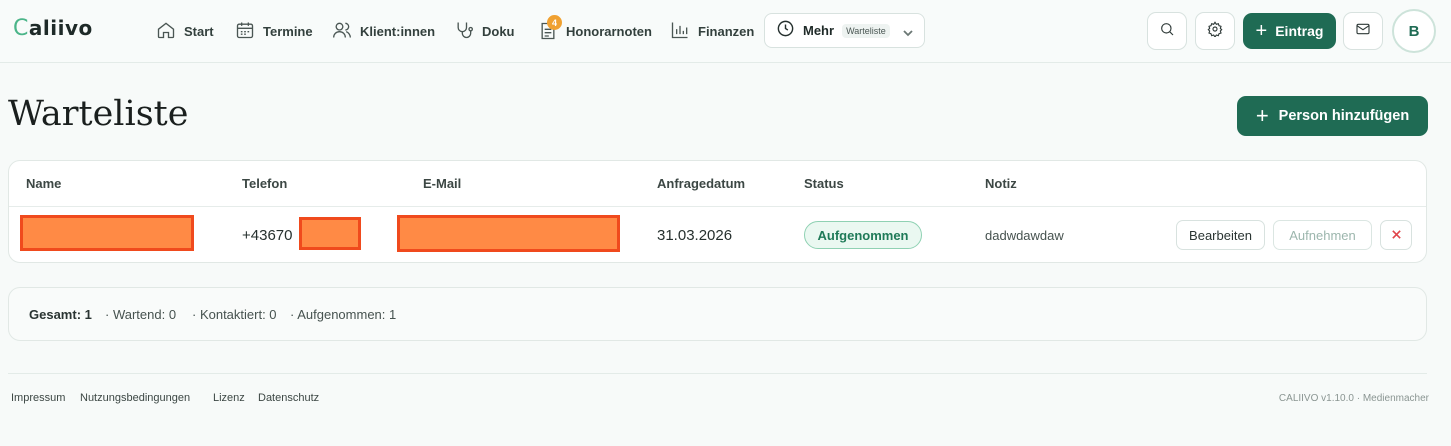 The width and height of the screenshot is (1451, 446). I want to click on delete-button, so click(1396, 235).